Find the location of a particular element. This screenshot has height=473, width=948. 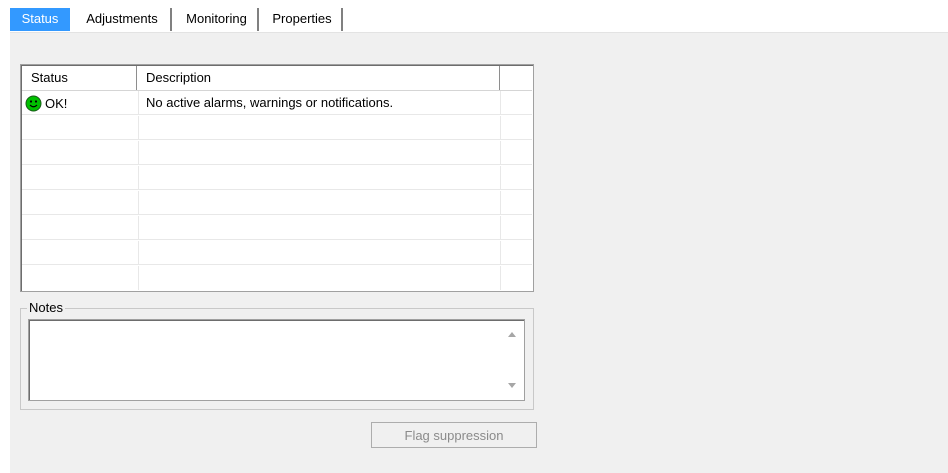

notes-label: Notes is located at coordinates (46, 307).